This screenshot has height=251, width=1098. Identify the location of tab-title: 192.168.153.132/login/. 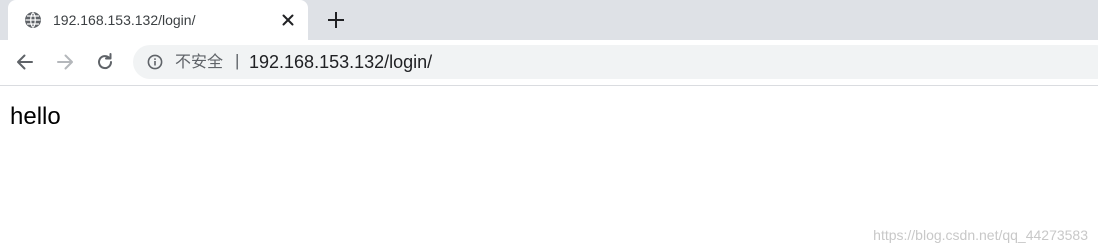
(124, 20).